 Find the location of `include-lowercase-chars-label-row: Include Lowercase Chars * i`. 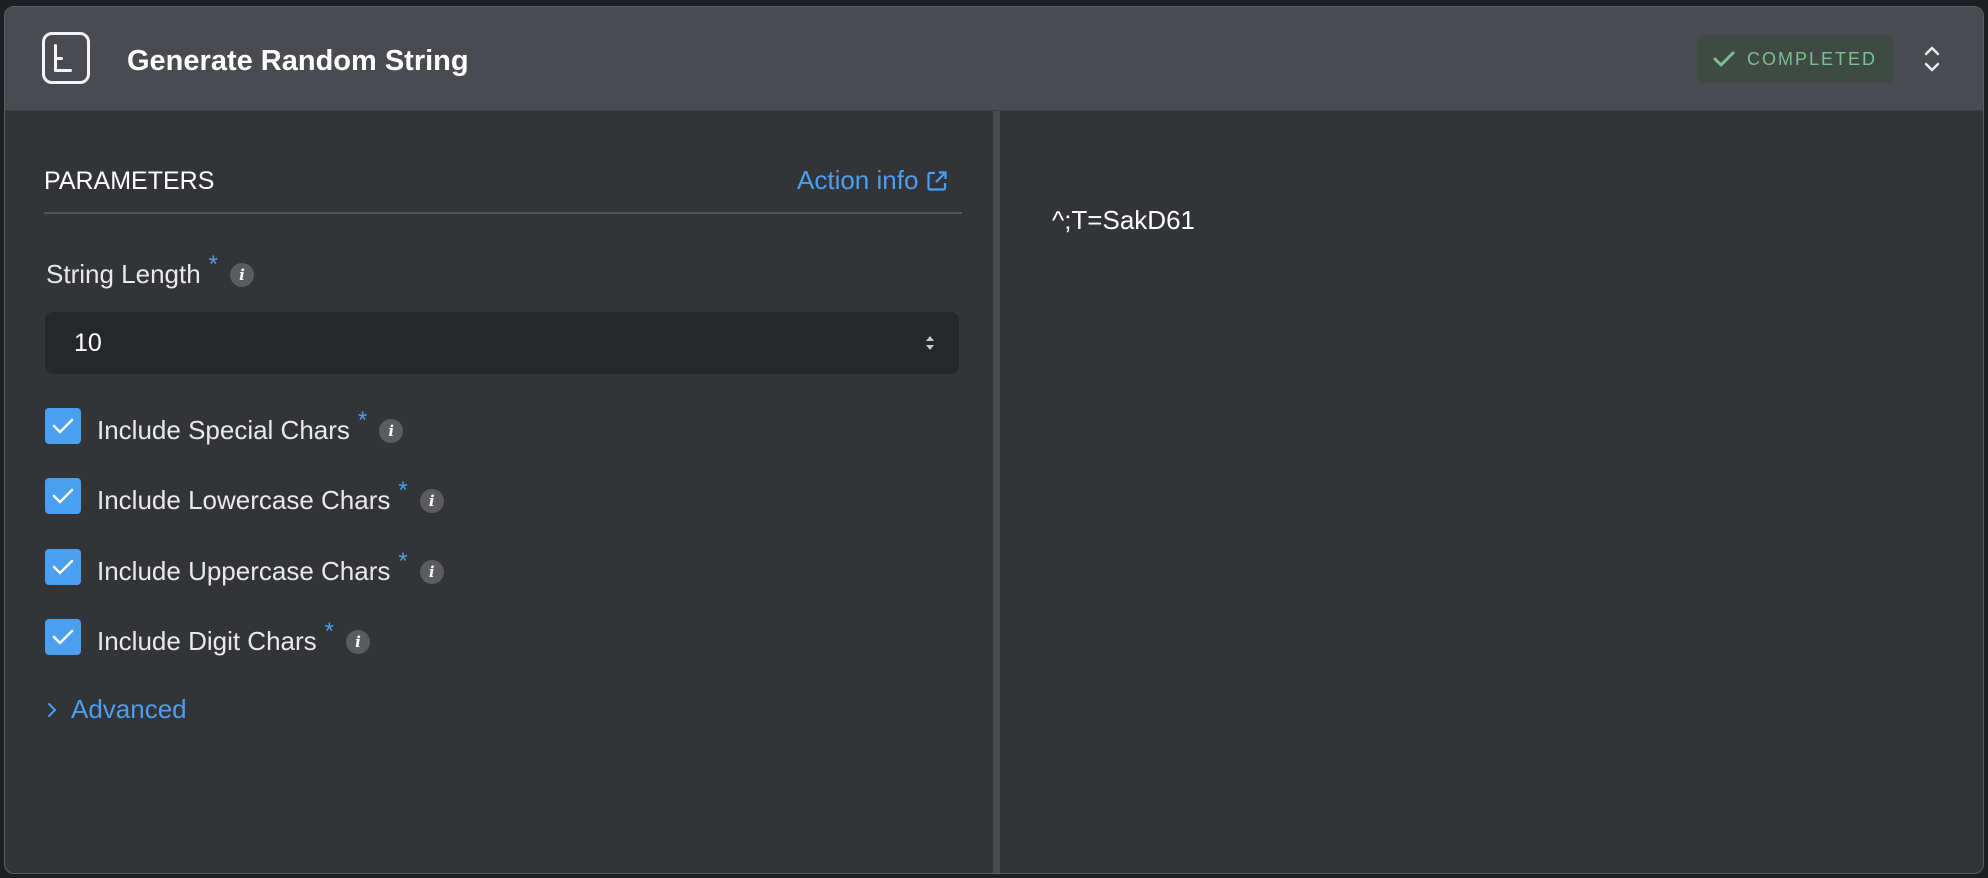

include-lowercase-chars-label-row: Include Lowercase Chars * i is located at coordinates (270, 496).